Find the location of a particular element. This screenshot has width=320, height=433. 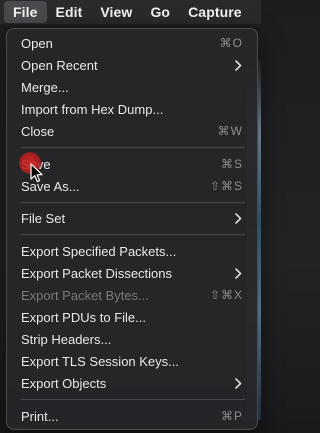

menubar-capture: Capture is located at coordinates (215, 12).